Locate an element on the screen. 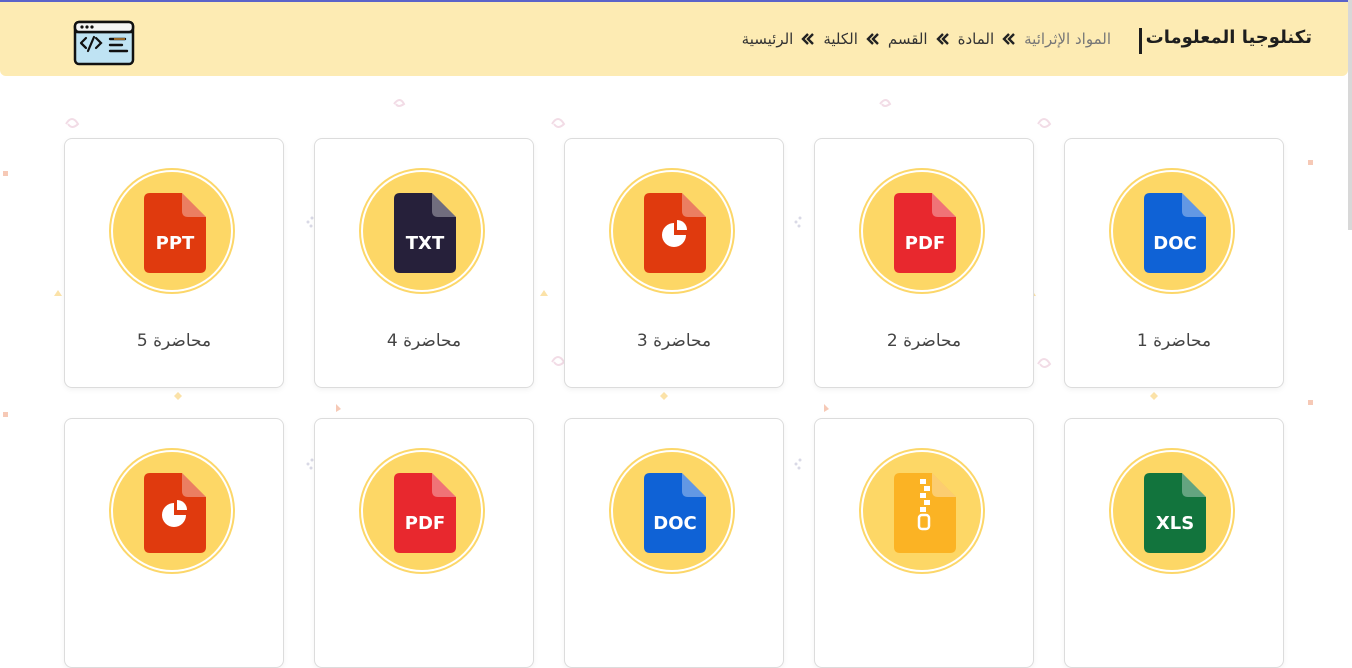  breadcrumb-subject: المادة is located at coordinates (976, 39).